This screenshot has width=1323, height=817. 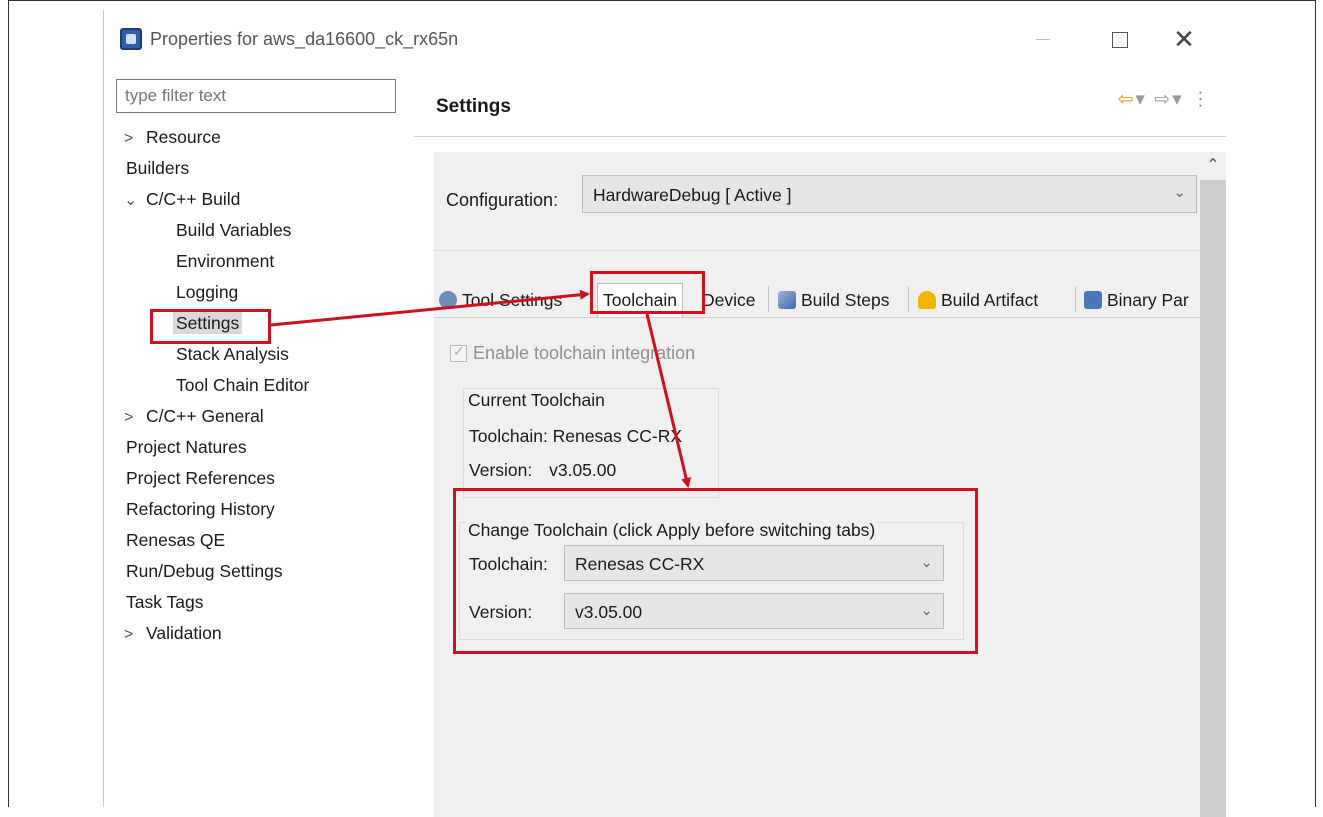 I want to click on close-button: ✕, so click(x=1184, y=39).